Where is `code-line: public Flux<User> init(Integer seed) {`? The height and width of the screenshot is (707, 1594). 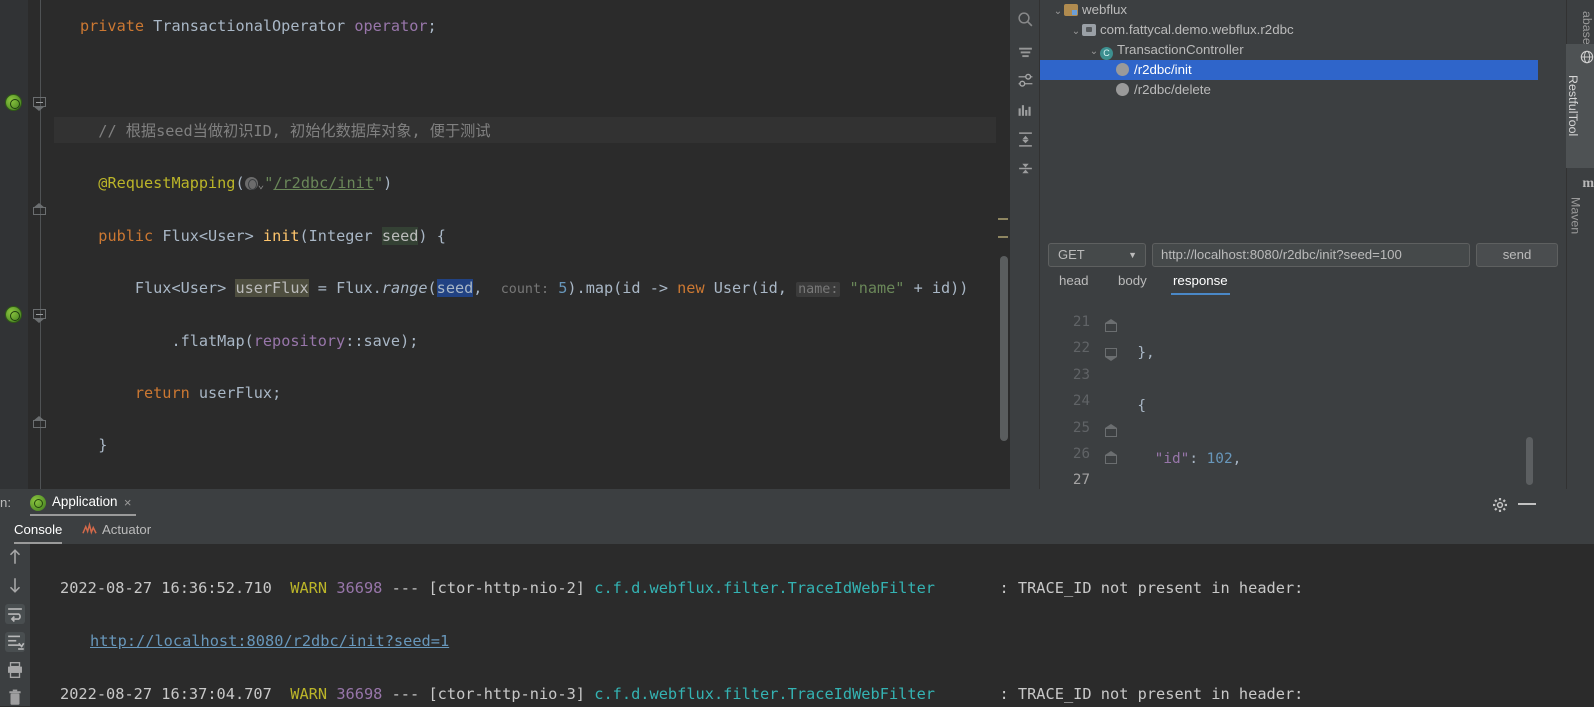 code-line: public Flux<User> init(Integer seed) { is located at coordinates (272, 235).